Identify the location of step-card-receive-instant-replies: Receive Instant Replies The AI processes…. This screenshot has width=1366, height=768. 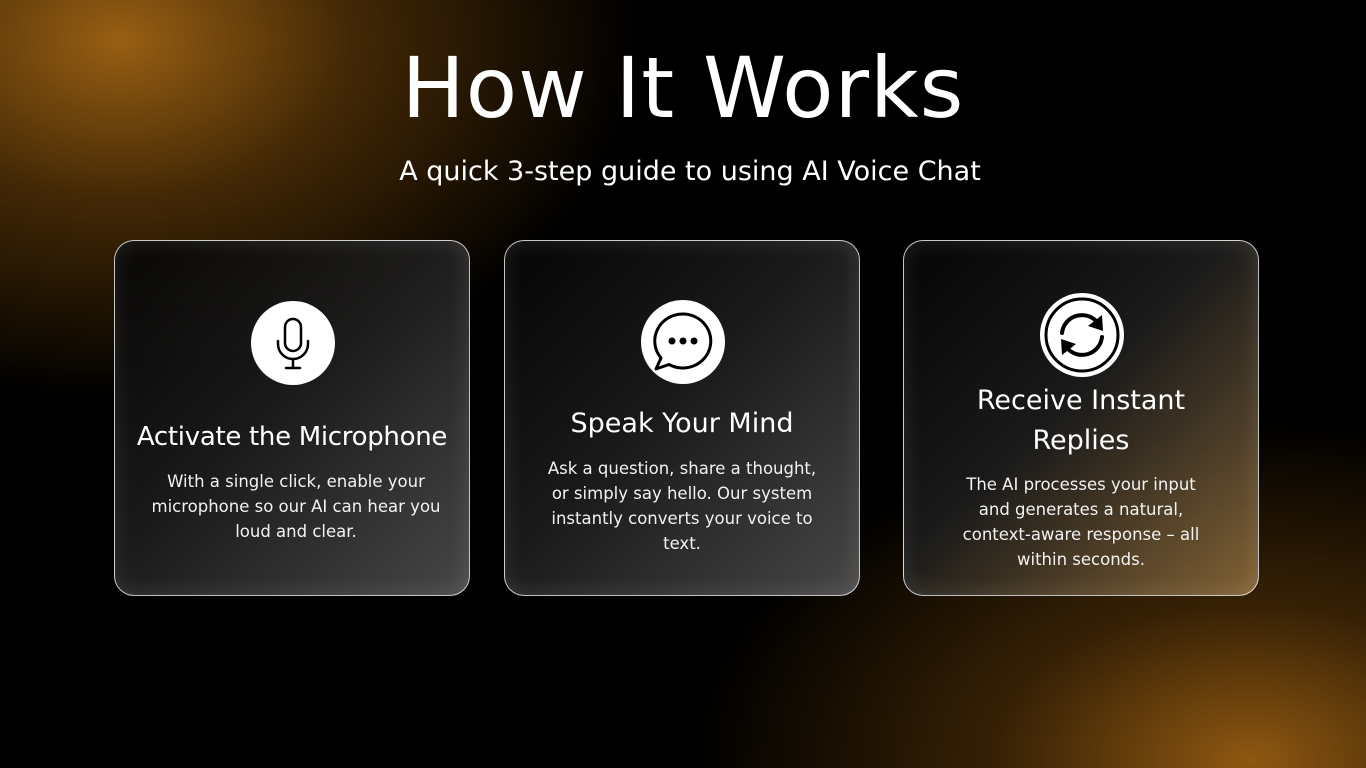
(1081, 418).